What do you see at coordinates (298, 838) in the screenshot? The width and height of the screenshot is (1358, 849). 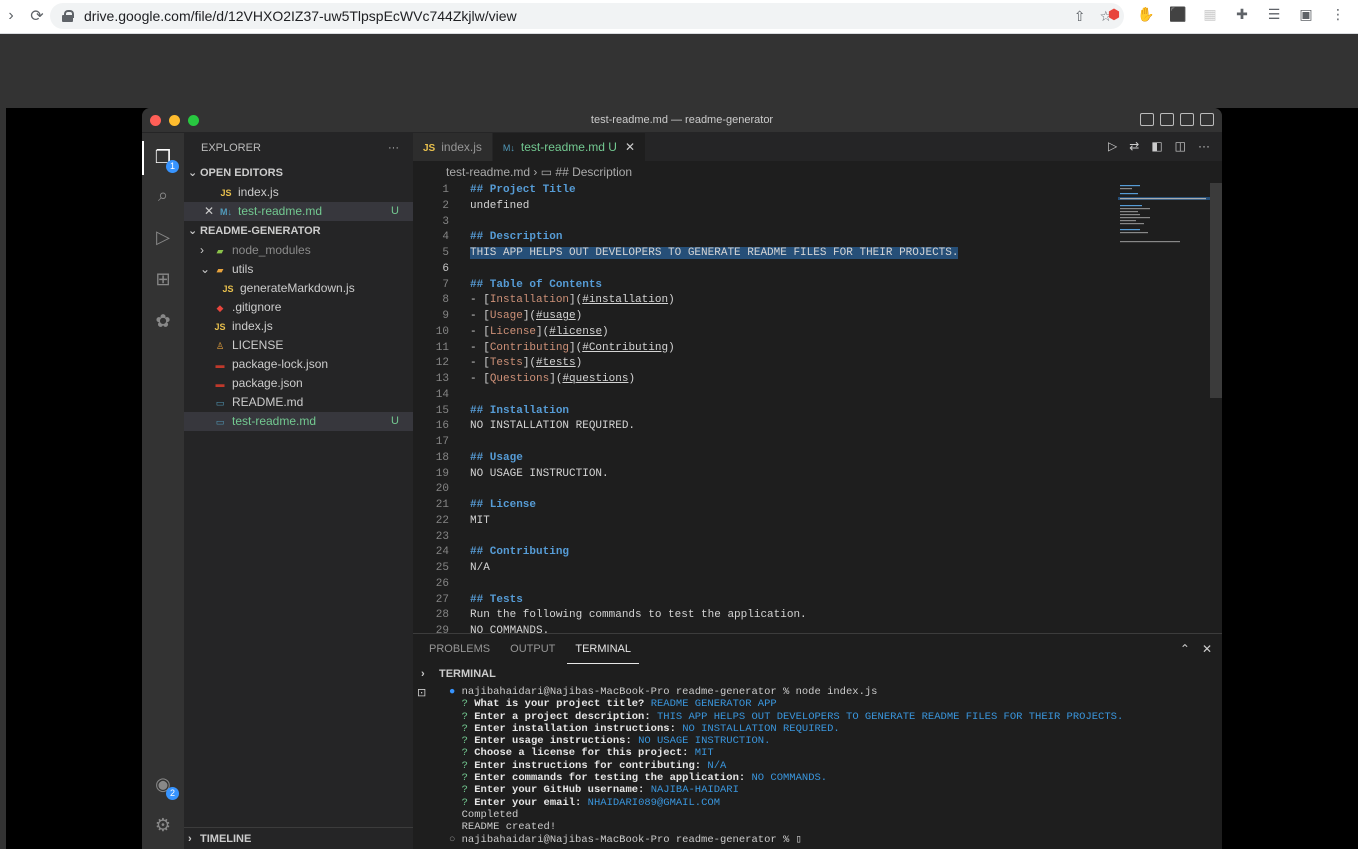 I see `timeline-section: › TIMELINE` at bounding box center [298, 838].